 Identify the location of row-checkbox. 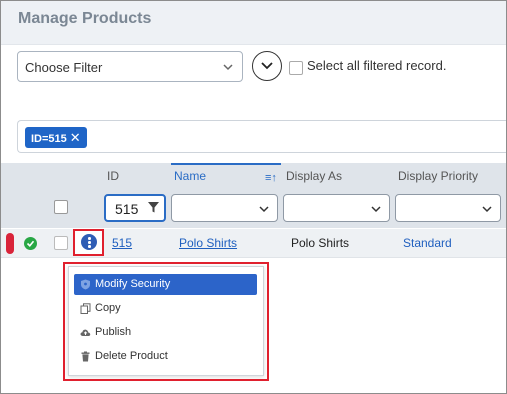
(61, 243).